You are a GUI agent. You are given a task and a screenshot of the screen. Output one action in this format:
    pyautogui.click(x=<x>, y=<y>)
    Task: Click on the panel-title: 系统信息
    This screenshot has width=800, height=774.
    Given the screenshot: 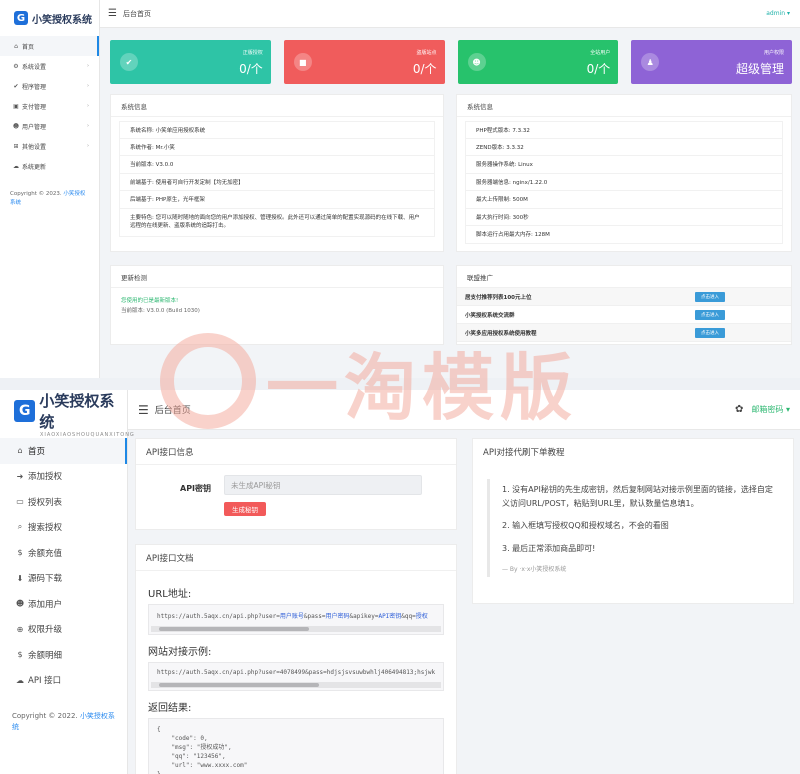 What is the action you would take?
    pyautogui.click(x=624, y=106)
    